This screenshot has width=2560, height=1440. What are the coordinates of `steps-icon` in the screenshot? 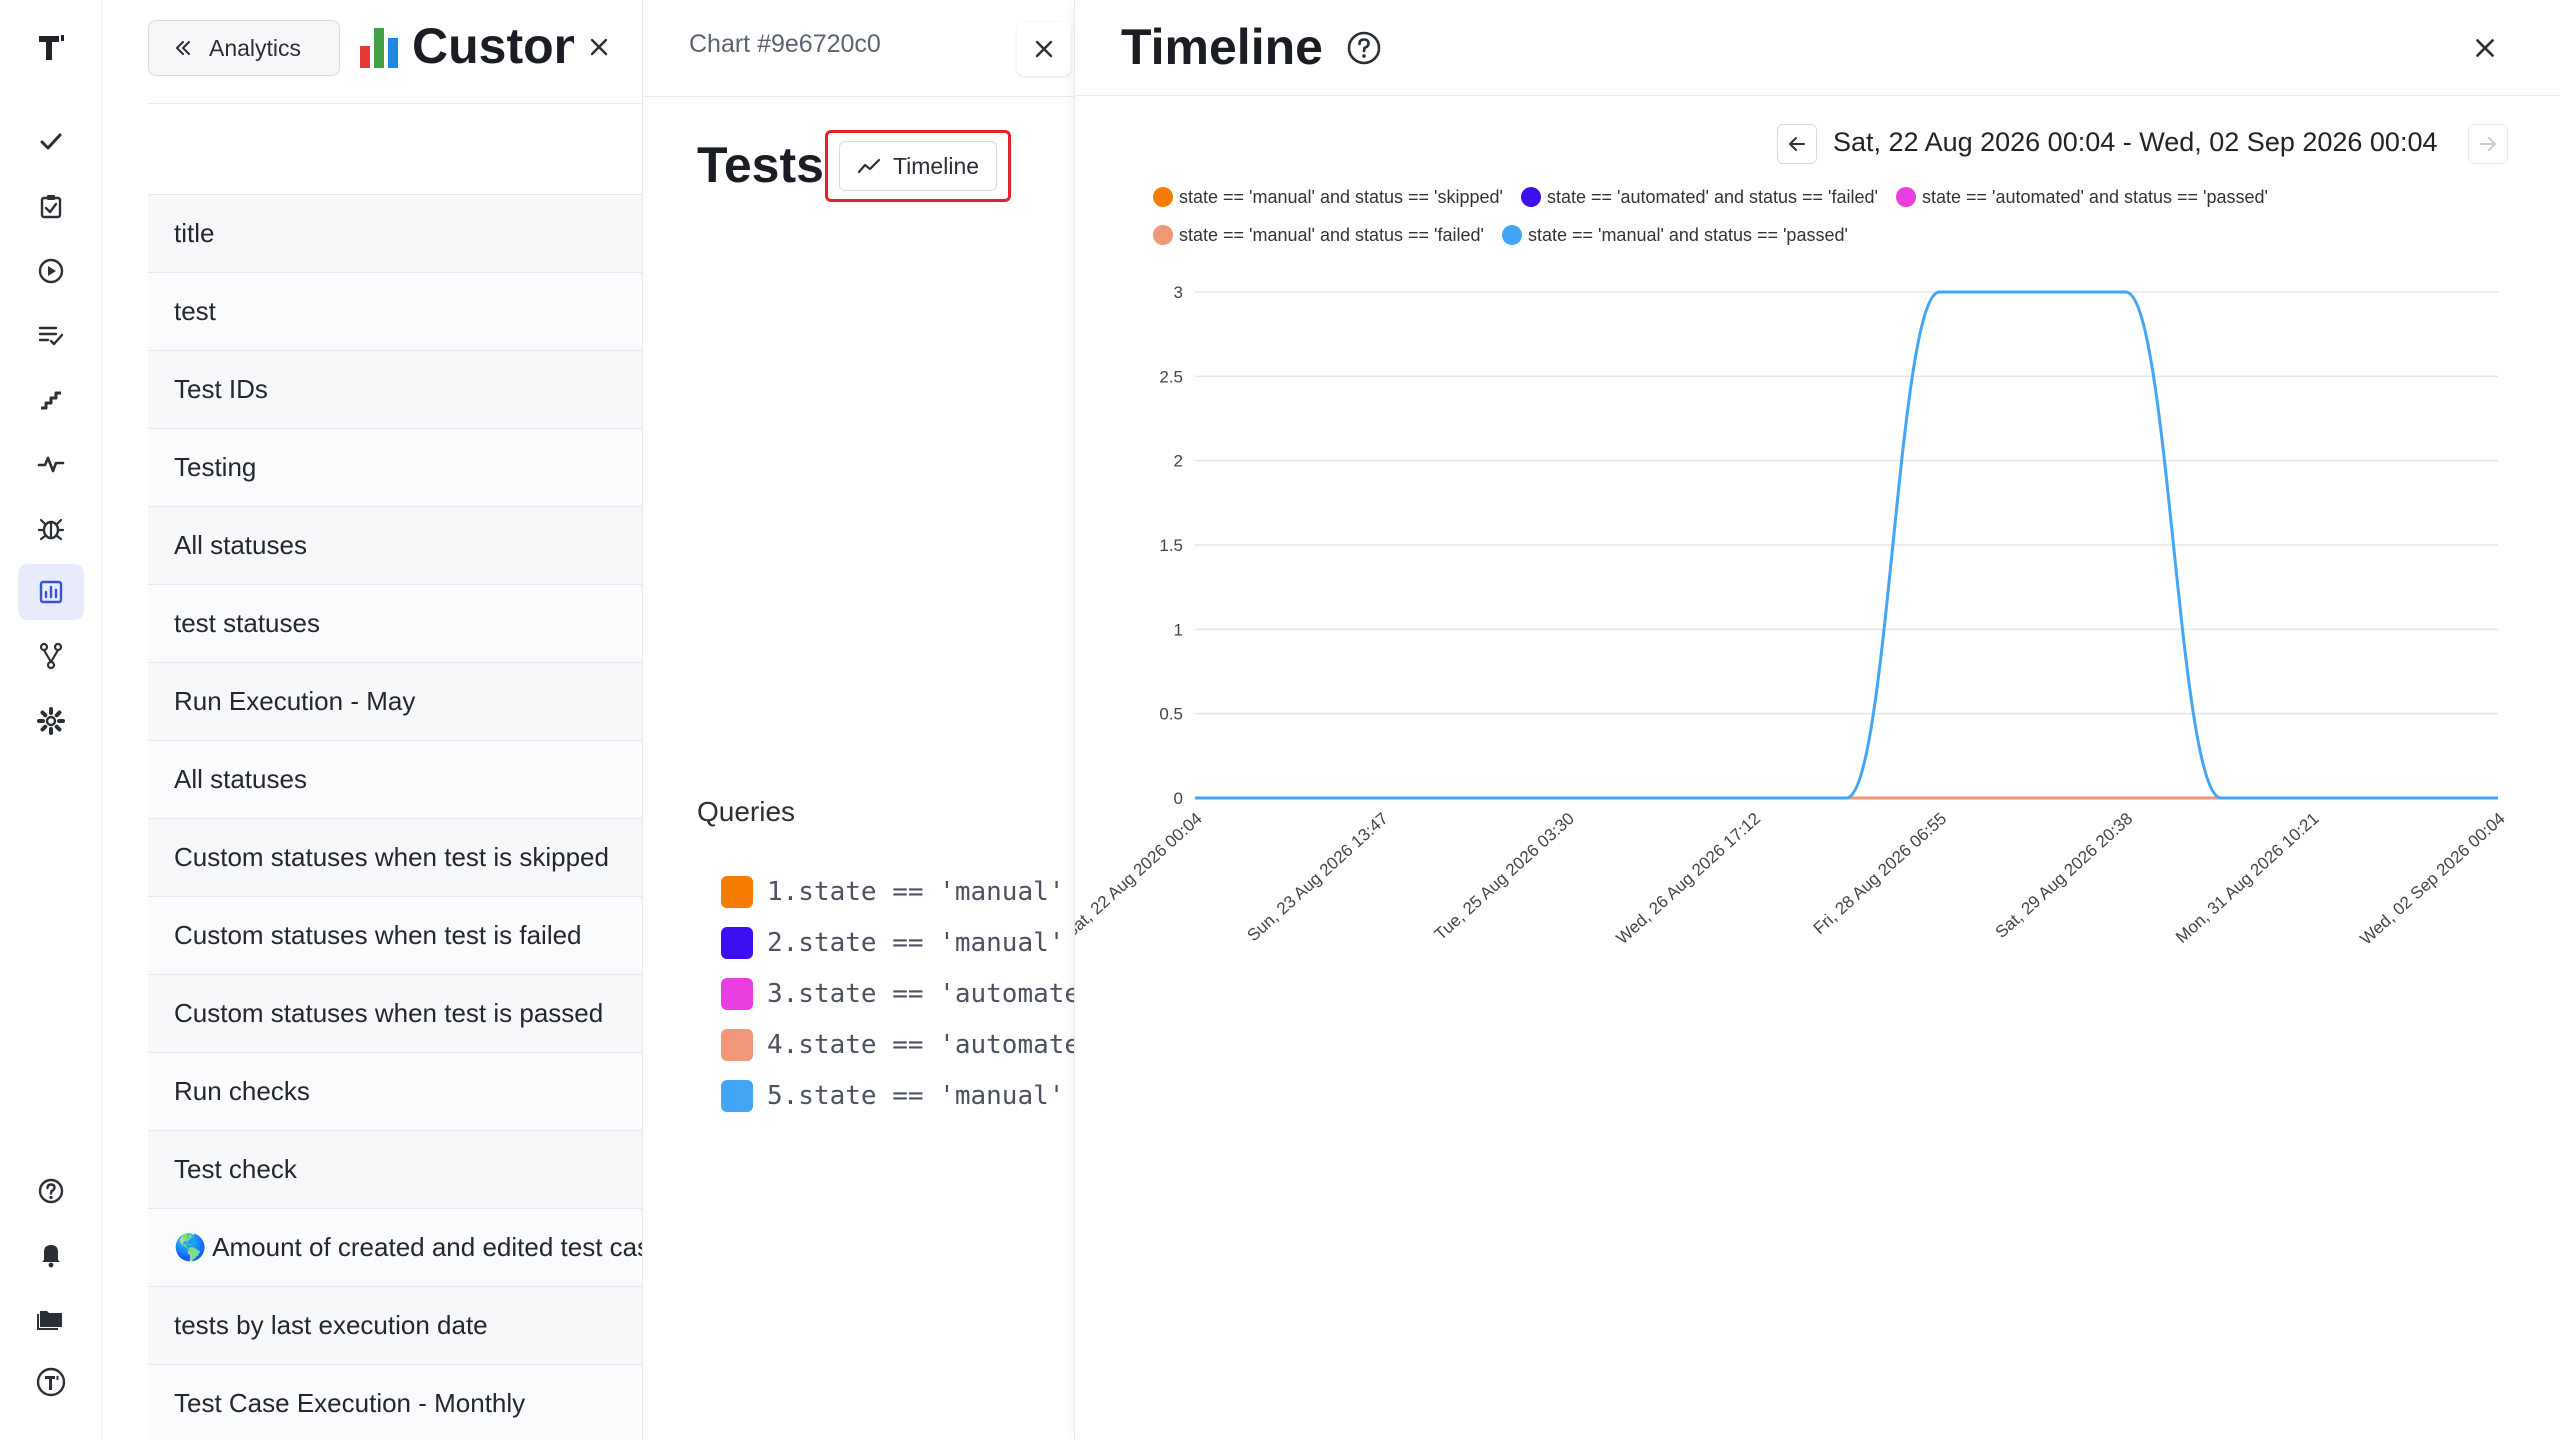 It's located at (51, 400).